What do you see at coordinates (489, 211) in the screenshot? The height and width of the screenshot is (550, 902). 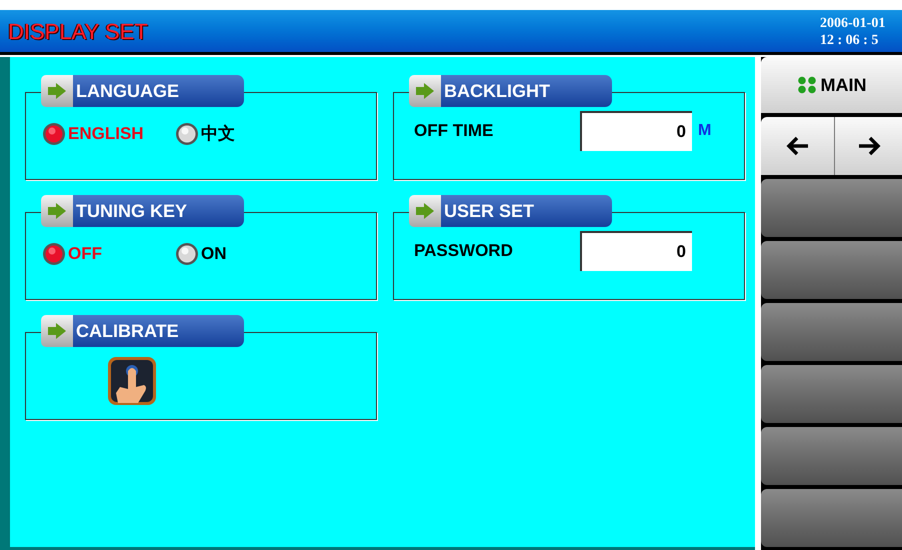 I see `group-title: USER SET` at bounding box center [489, 211].